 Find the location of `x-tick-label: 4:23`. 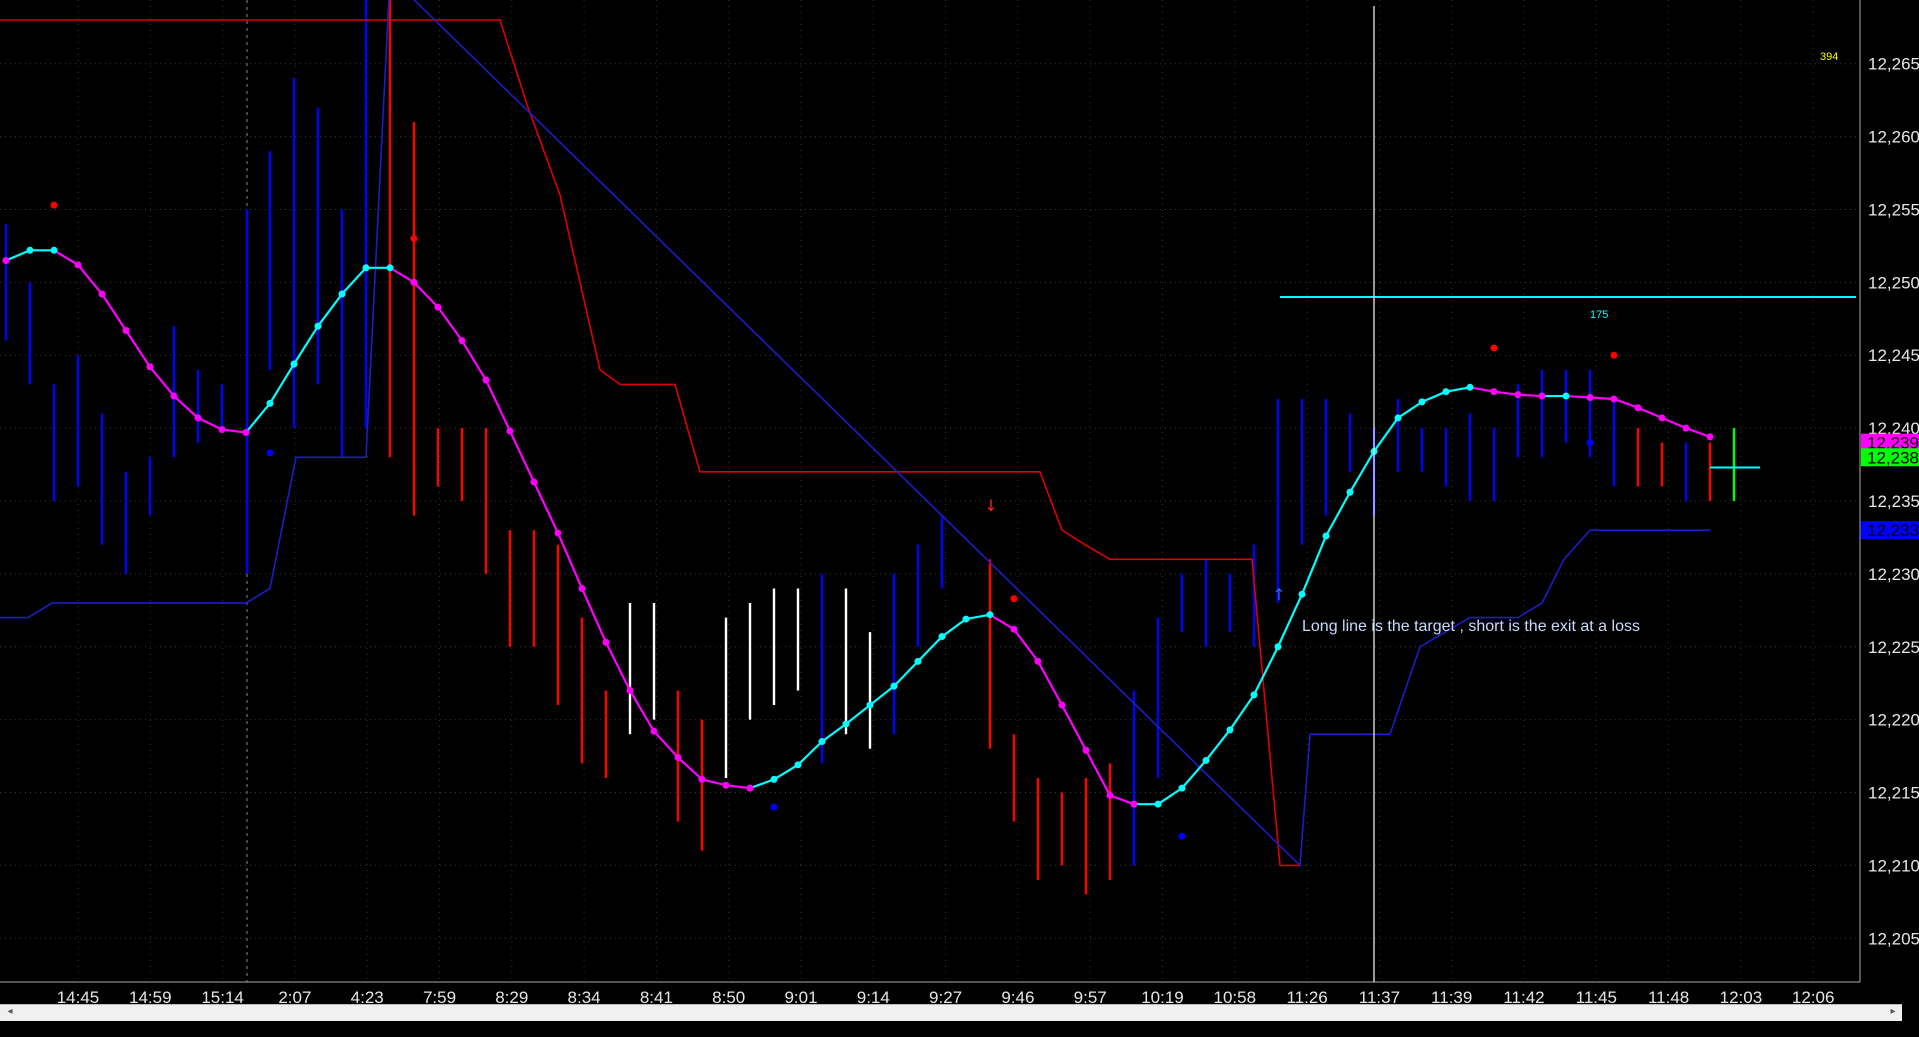

x-tick-label: 4:23 is located at coordinates (367, 996).